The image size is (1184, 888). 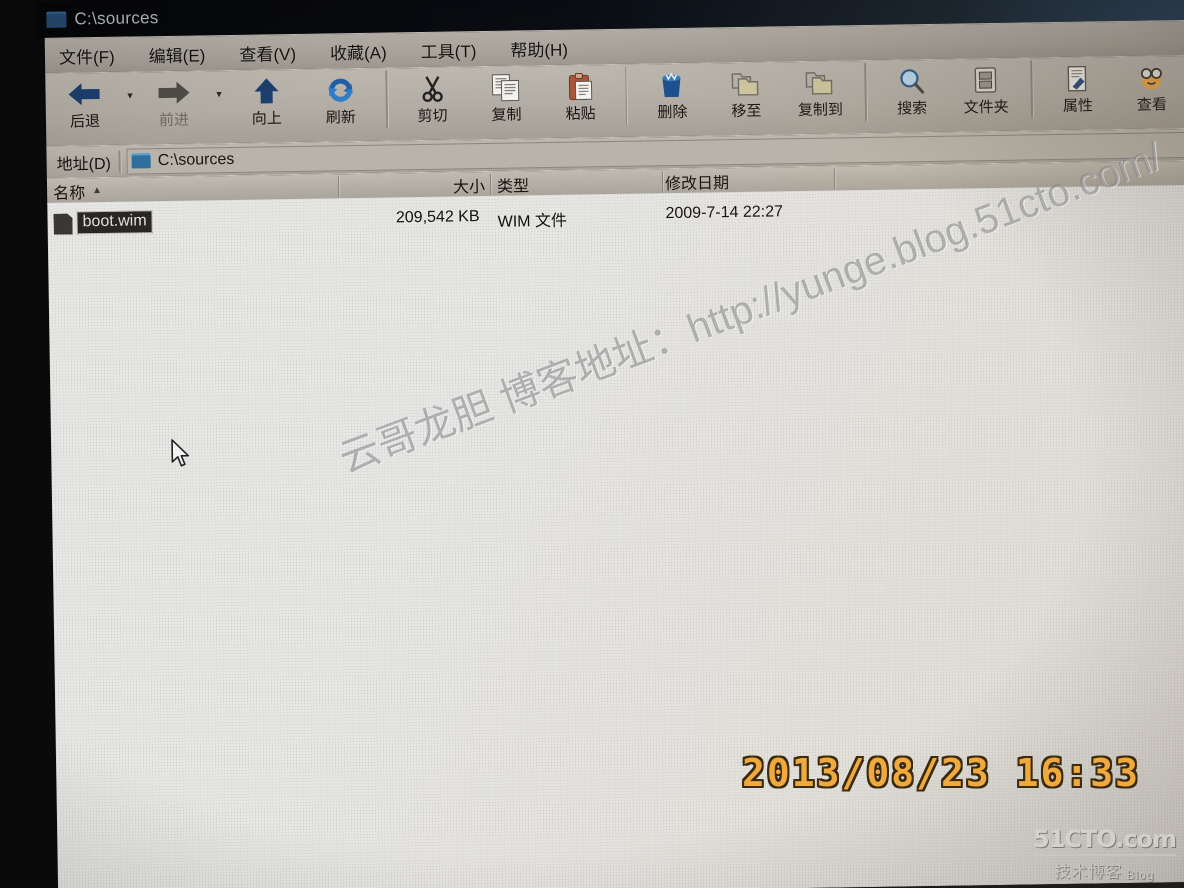 What do you see at coordinates (672, 112) in the screenshot?
I see `delete-label: 删除` at bounding box center [672, 112].